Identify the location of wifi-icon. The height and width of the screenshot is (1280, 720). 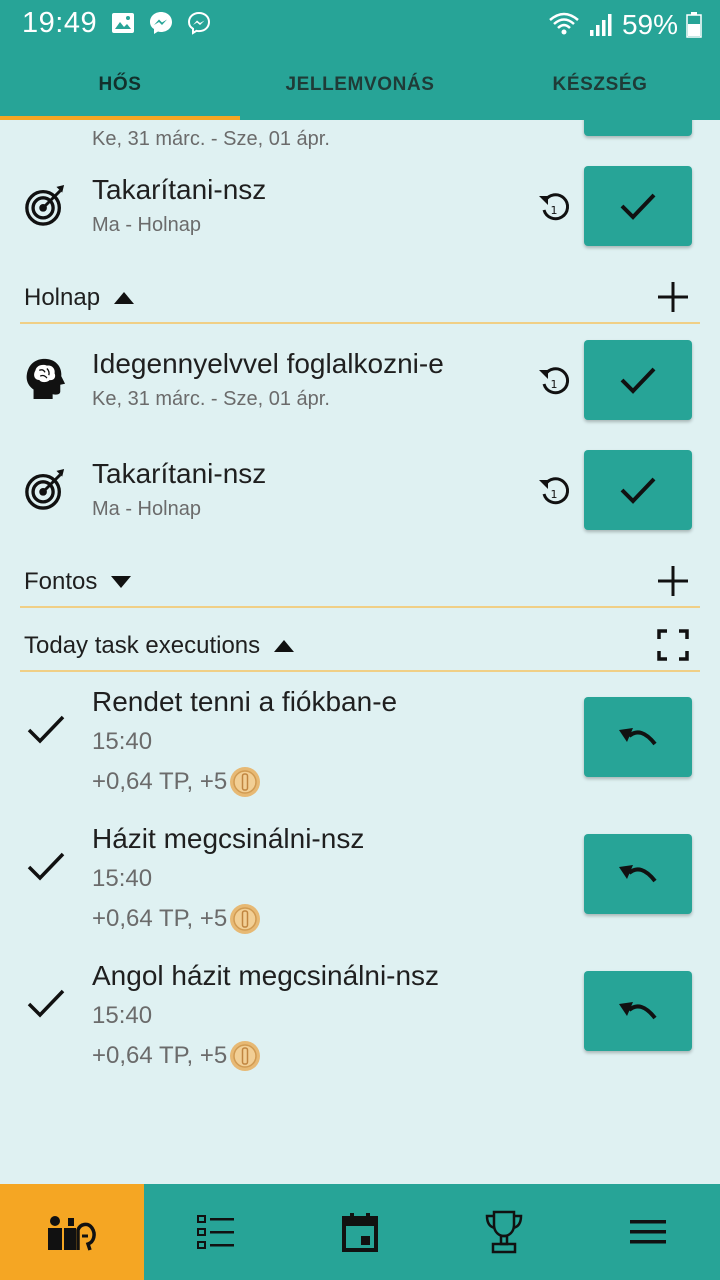
(564, 23).